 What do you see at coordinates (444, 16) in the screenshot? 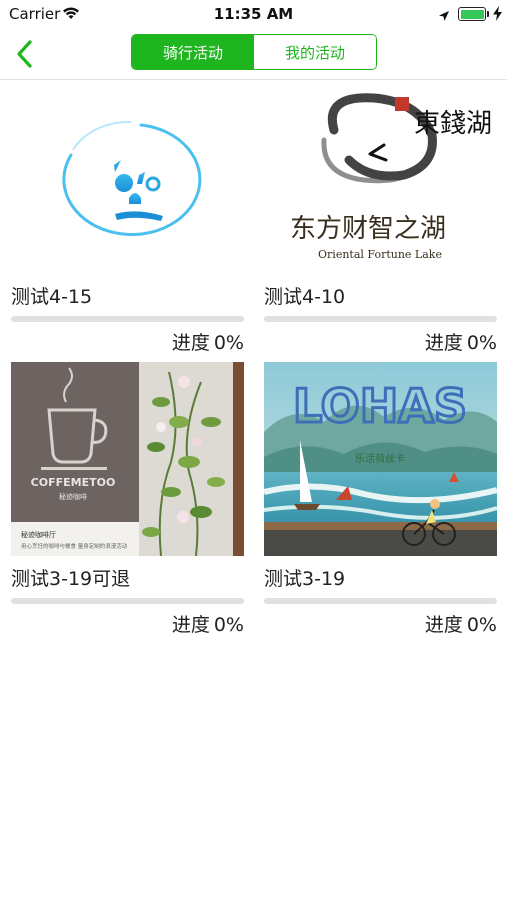
I see `location-icon` at bounding box center [444, 16].